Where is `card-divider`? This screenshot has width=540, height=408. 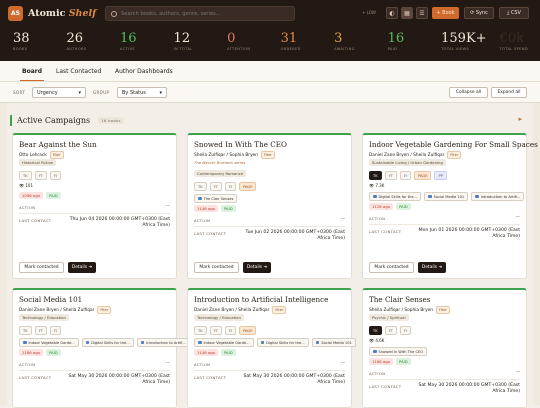
card-divider is located at coordinates (94, 213).